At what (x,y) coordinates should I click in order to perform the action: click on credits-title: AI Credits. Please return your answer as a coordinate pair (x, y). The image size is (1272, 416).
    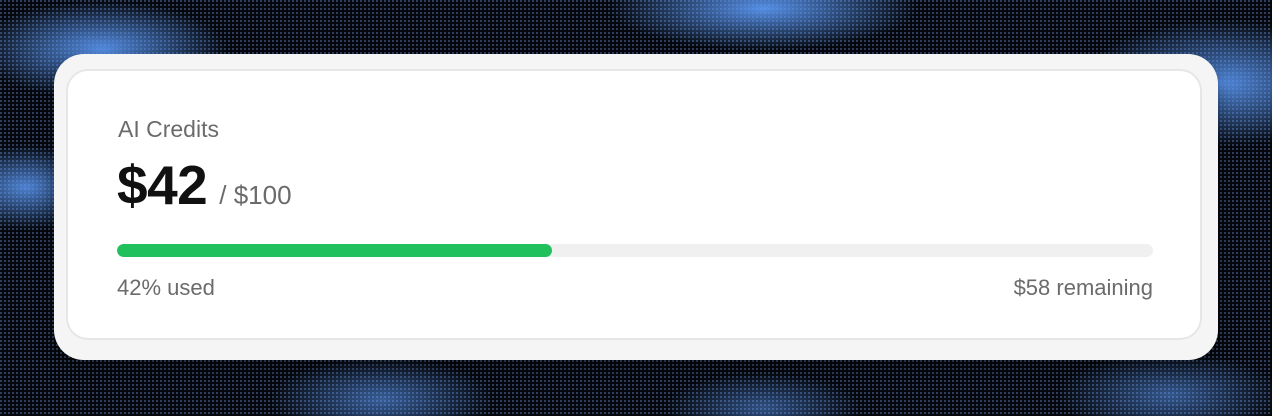
    Looking at the image, I should click on (168, 129).